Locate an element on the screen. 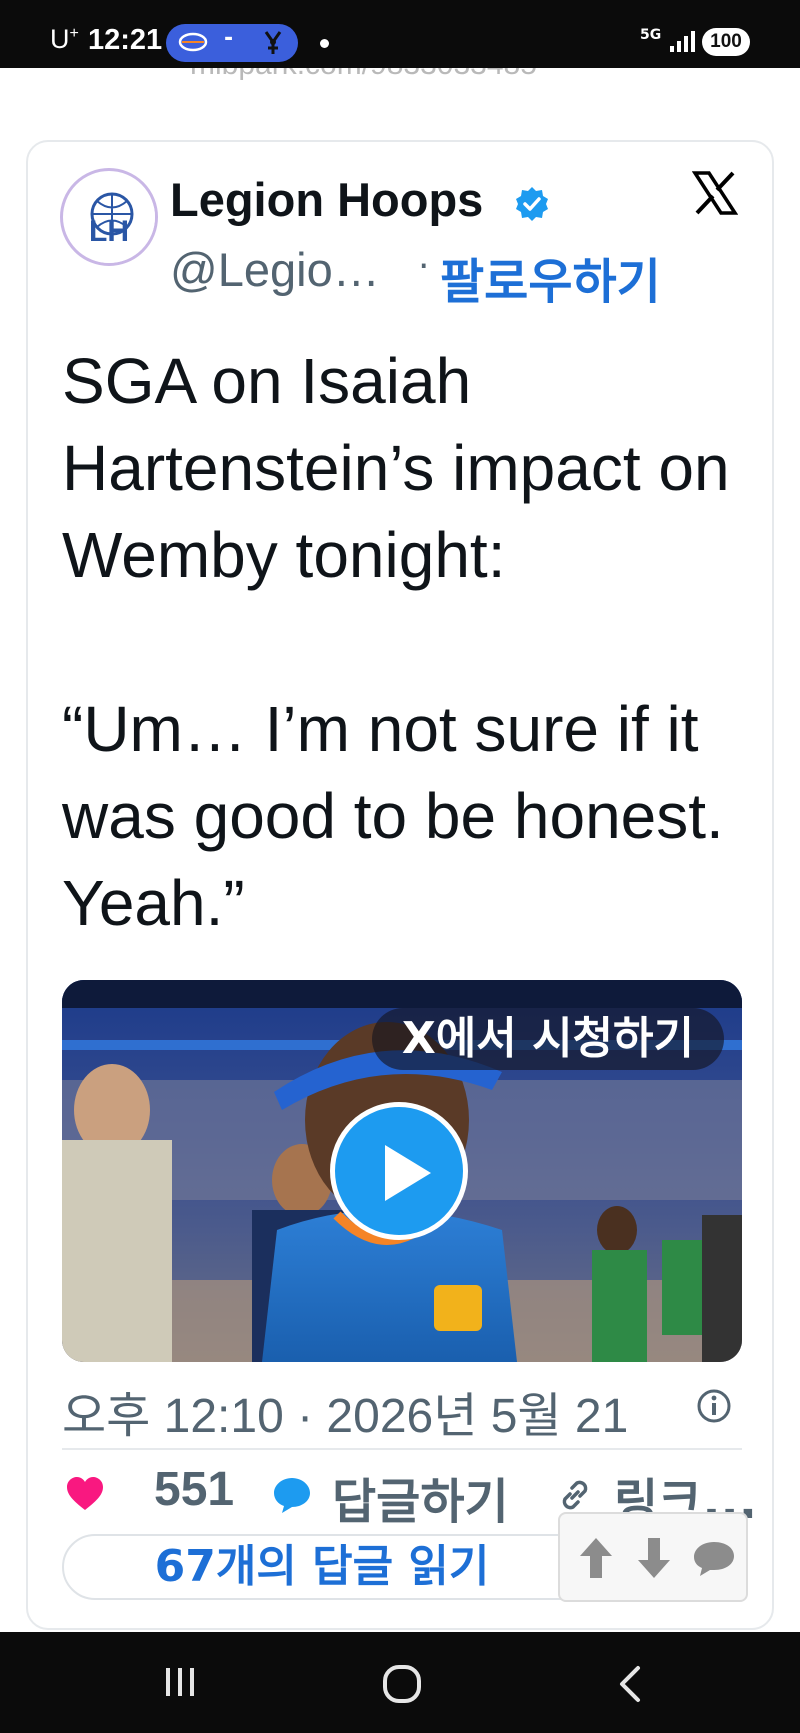  recents-icon is located at coordinates (180, 1682).